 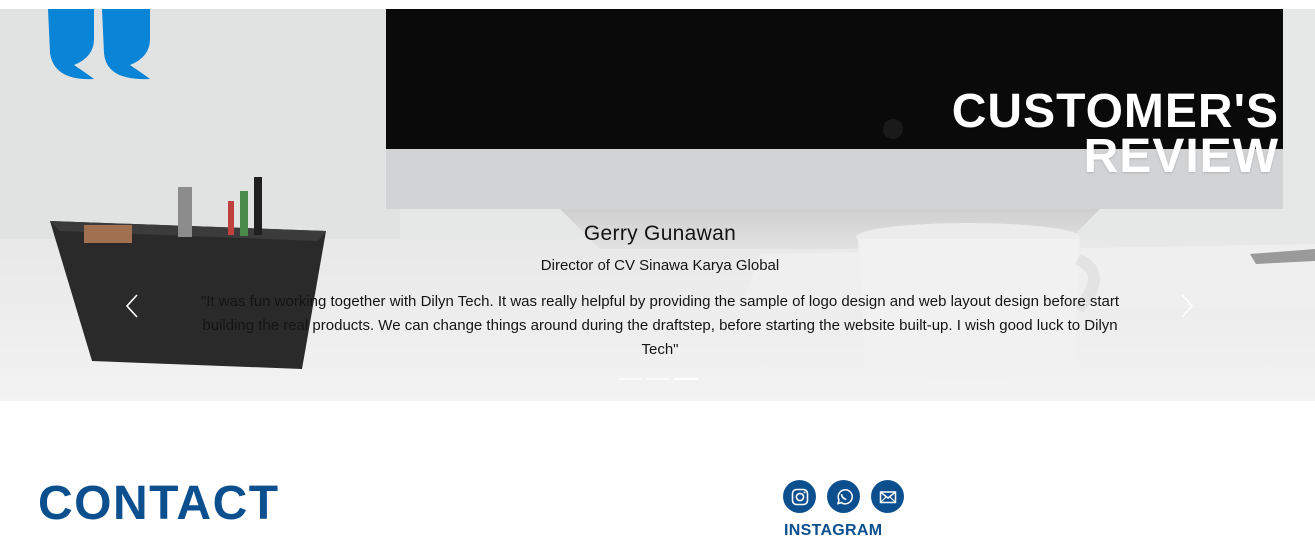 What do you see at coordinates (833, 531) in the screenshot?
I see `social-link-label: INSTAGRAM` at bounding box center [833, 531].